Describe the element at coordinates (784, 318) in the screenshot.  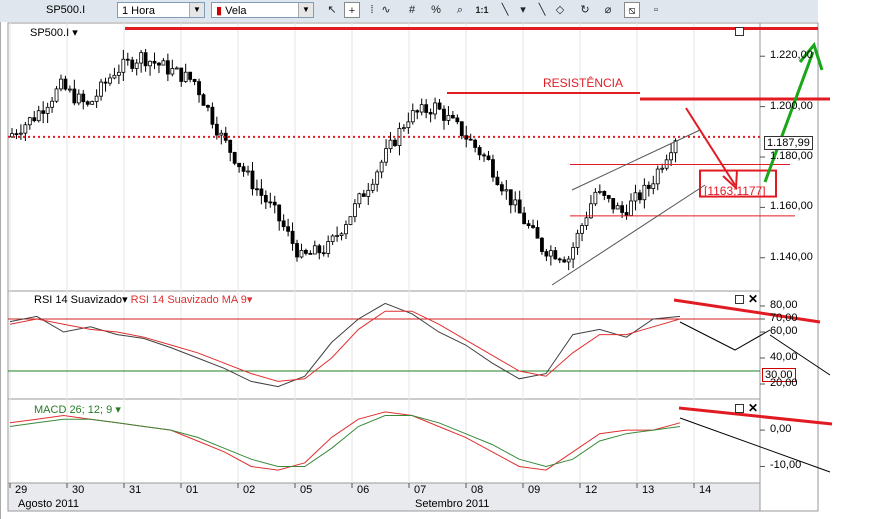
I see `rsi-tick-label: 70,00` at that location.